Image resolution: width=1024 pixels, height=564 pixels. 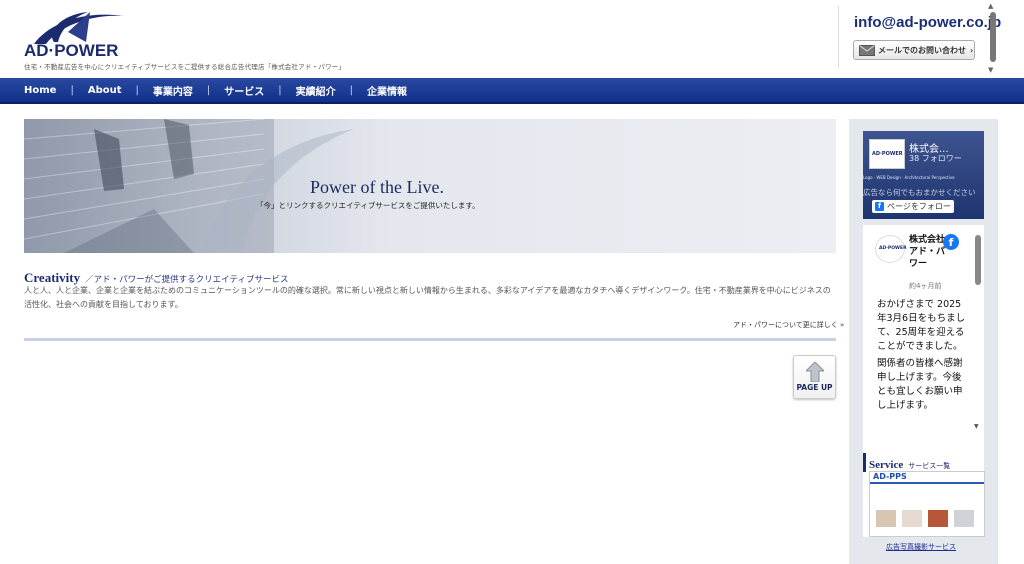 I want to click on avatar-logo-text: AD·POWER, so click(x=887, y=154).